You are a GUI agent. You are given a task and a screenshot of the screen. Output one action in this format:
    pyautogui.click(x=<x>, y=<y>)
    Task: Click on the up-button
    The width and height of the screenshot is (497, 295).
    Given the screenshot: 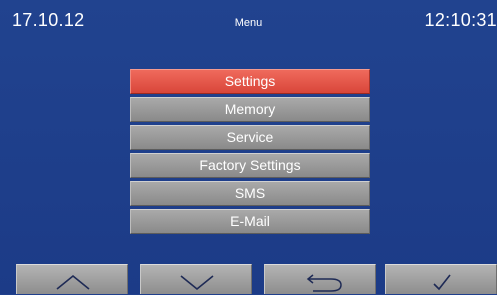 What is the action you would take?
    pyautogui.click(x=72, y=279)
    